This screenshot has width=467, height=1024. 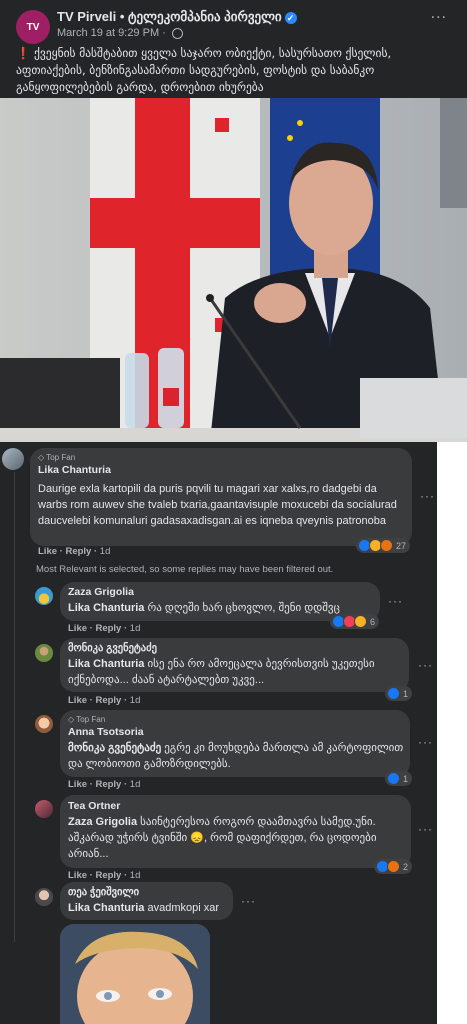 I want to click on comment-body: avadmkopi xar, so click(x=183, y=908).